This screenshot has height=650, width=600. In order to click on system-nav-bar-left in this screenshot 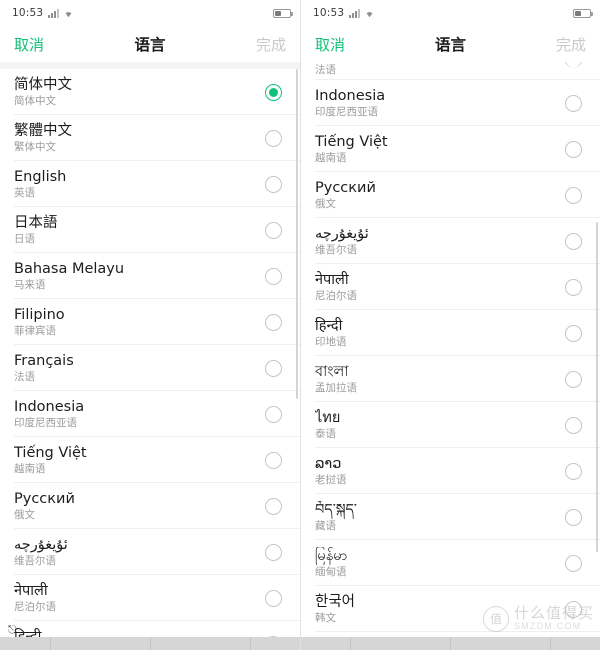, I will do `click(150, 643)`.